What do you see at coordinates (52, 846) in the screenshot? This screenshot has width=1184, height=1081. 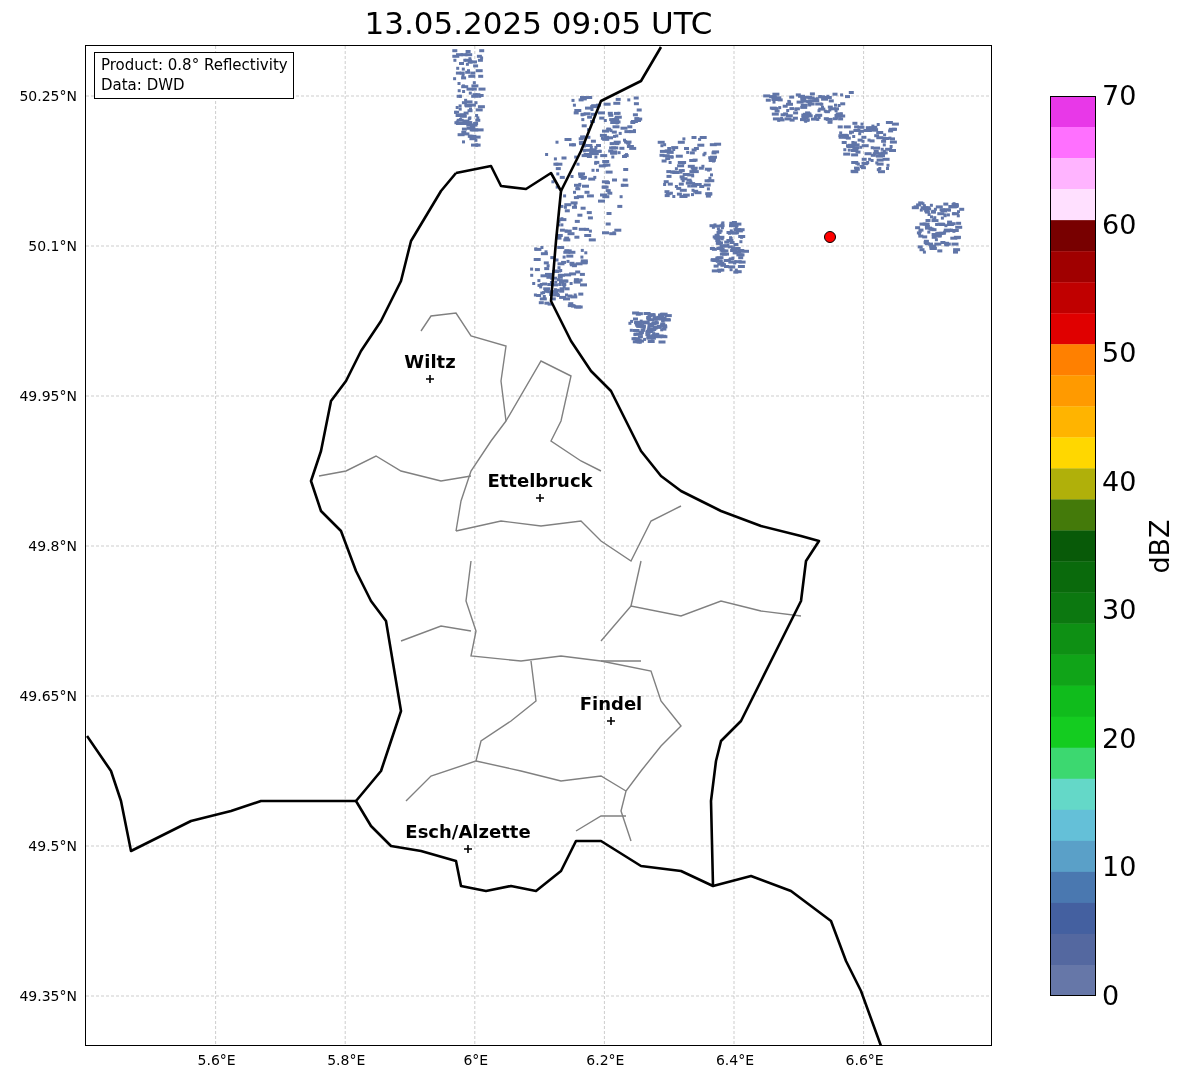 I see `y-axis-tick-label: 49.5°N` at bounding box center [52, 846].